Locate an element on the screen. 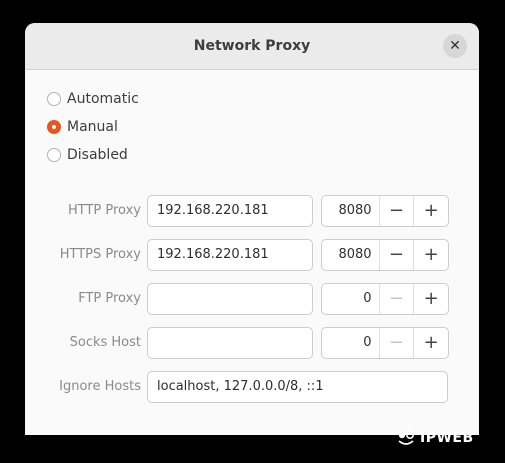 This screenshot has height=463, width=505. ftp-proxy-row: FTP Proxy 0 − + is located at coordinates (252, 299).